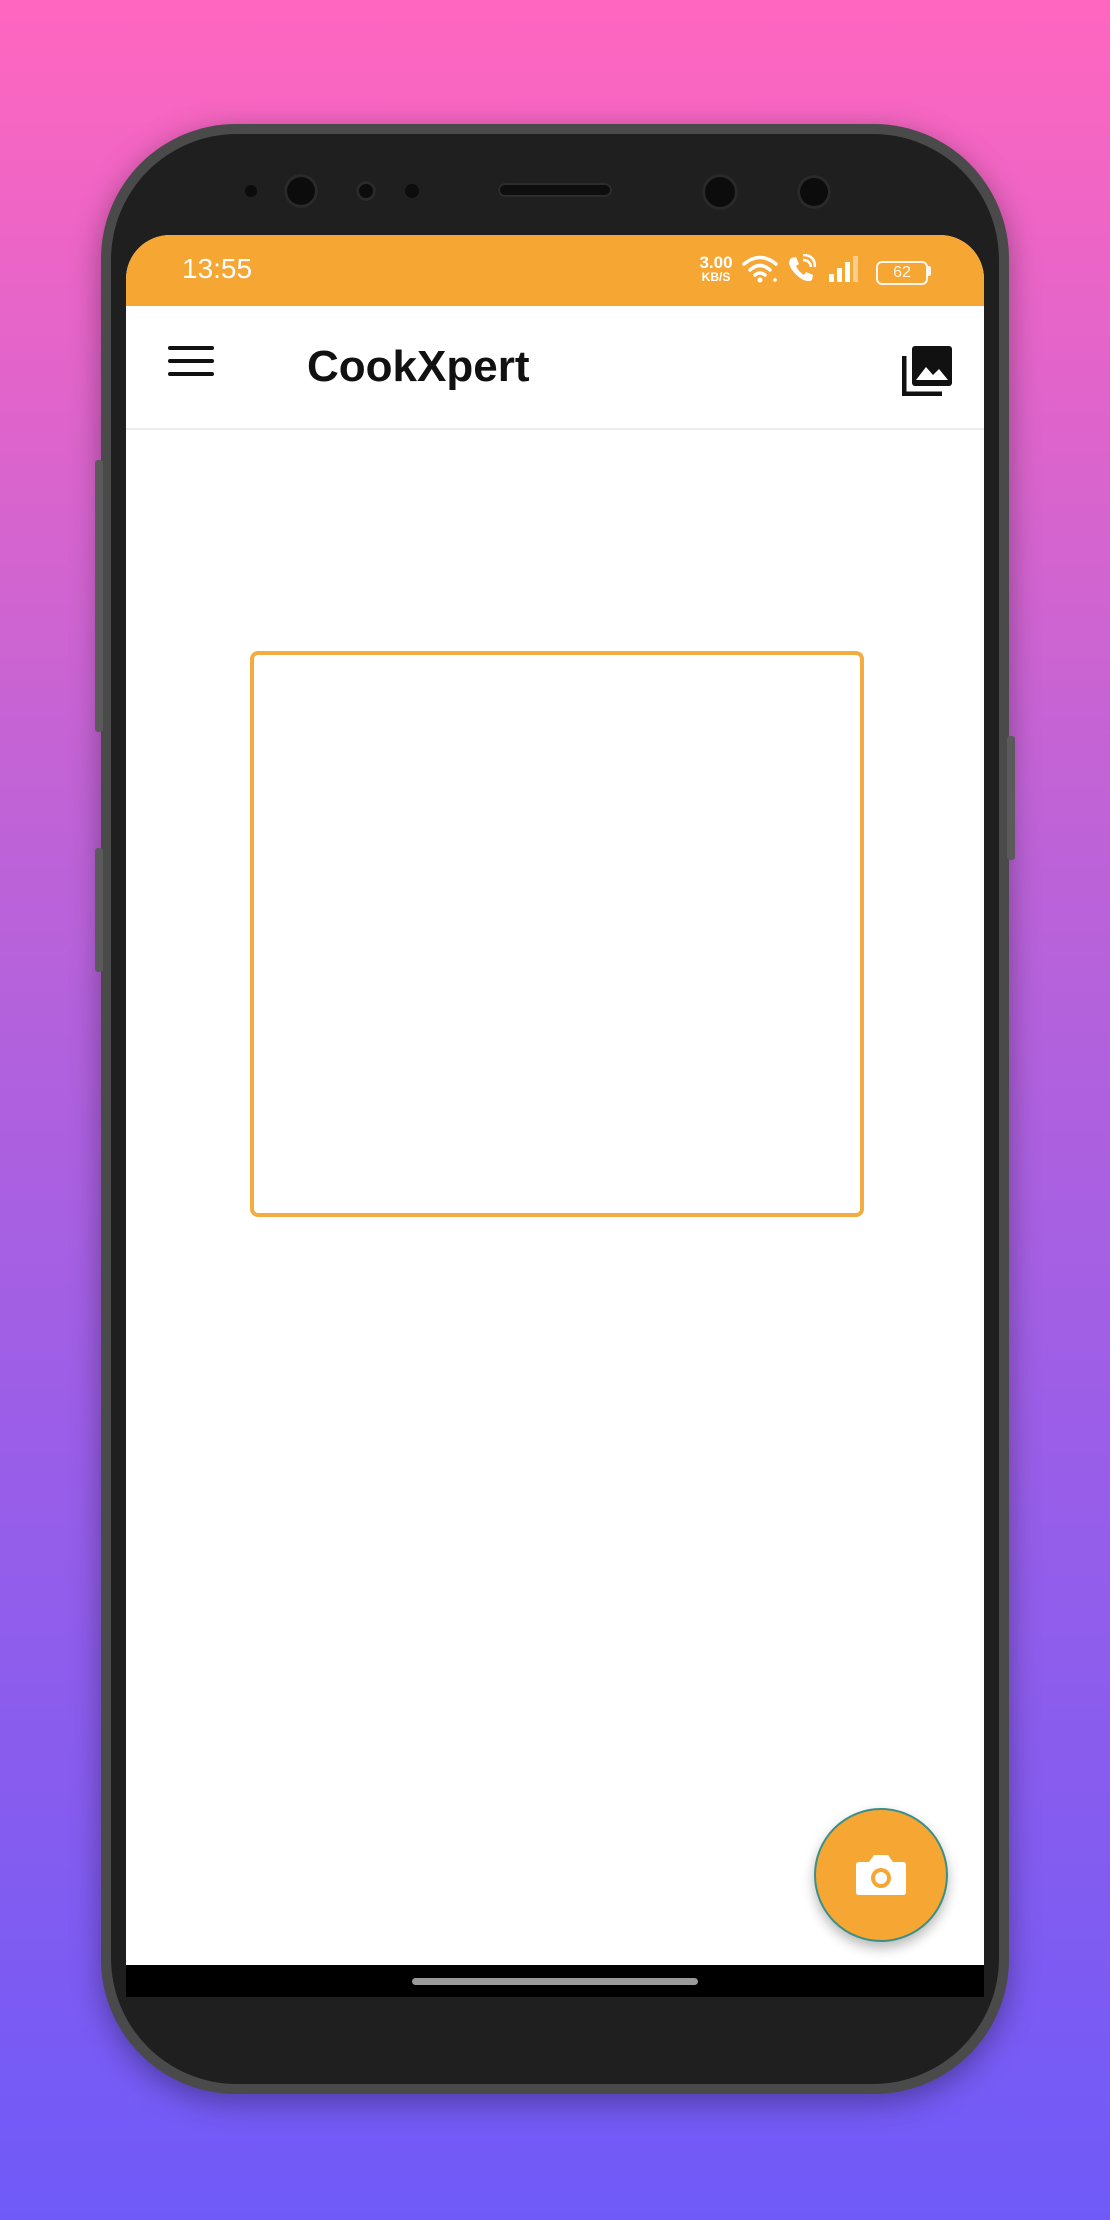  Describe the element at coordinates (843, 269) in the screenshot. I see `signal-icon` at that location.